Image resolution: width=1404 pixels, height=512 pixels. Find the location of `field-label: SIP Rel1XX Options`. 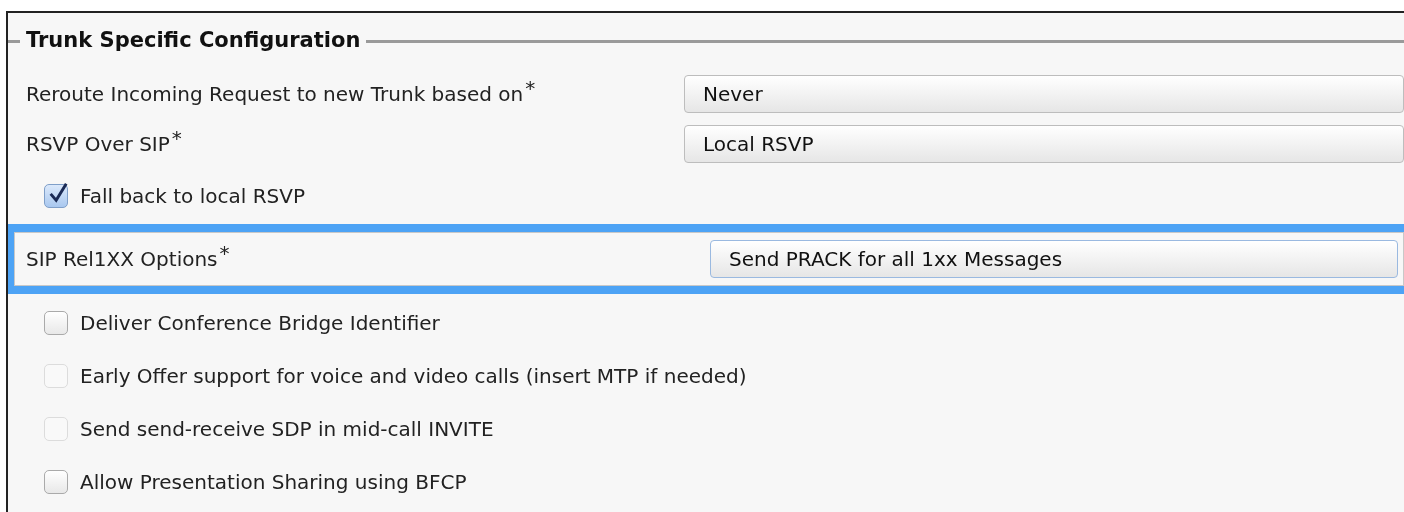

field-label: SIP Rel1XX Options is located at coordinates (122, 259).